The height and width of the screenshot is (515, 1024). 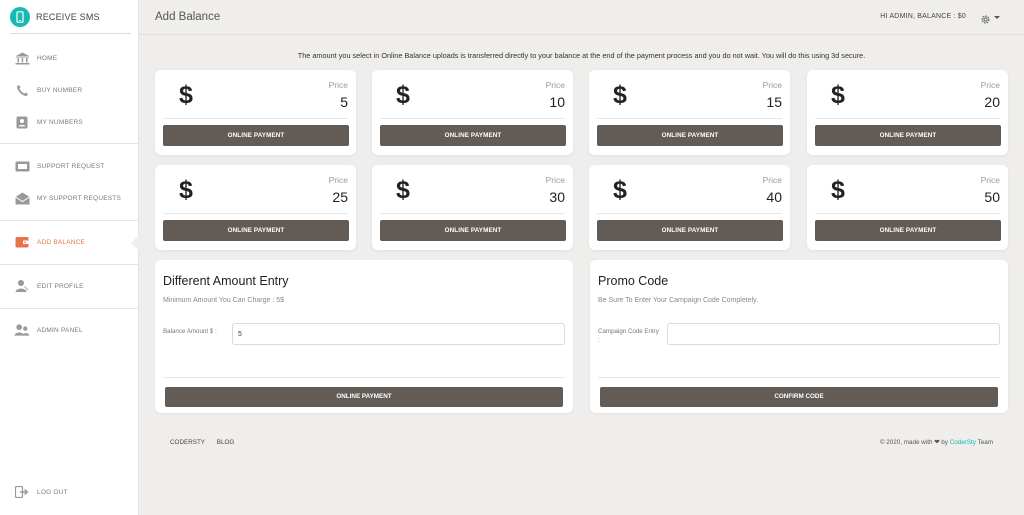 I want to click on contact-card-icon, so click(x=22, y=122).